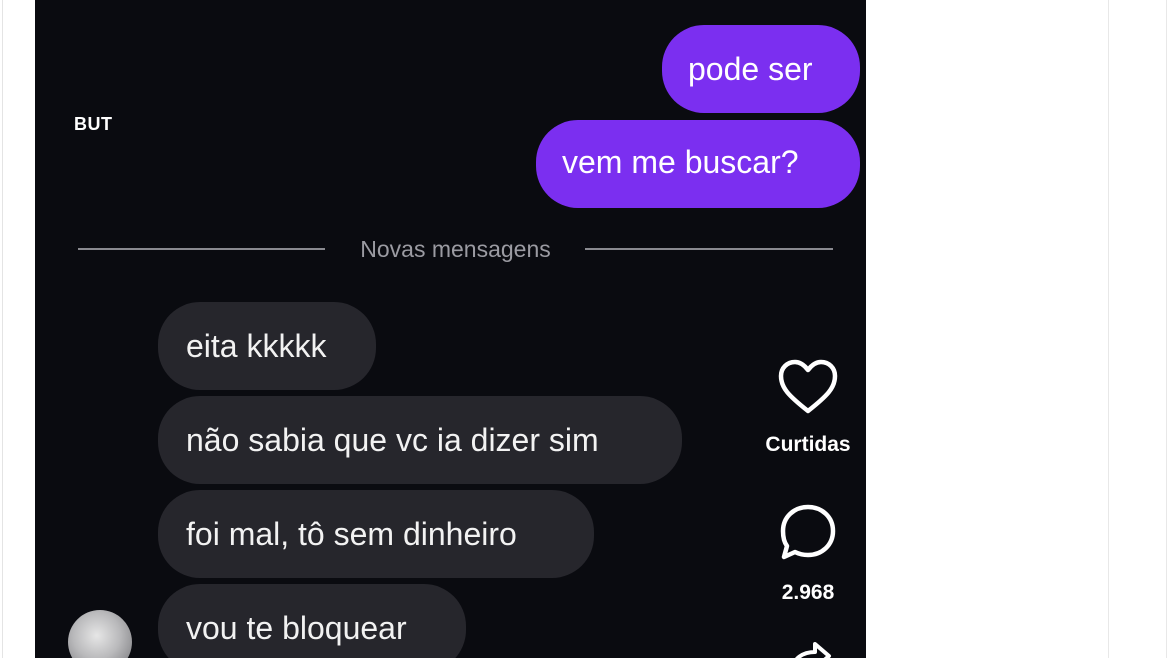 The width and height of the screenshot is (1170, 658). I want to click on message-text: vou te bloquear, so click(296, 628).